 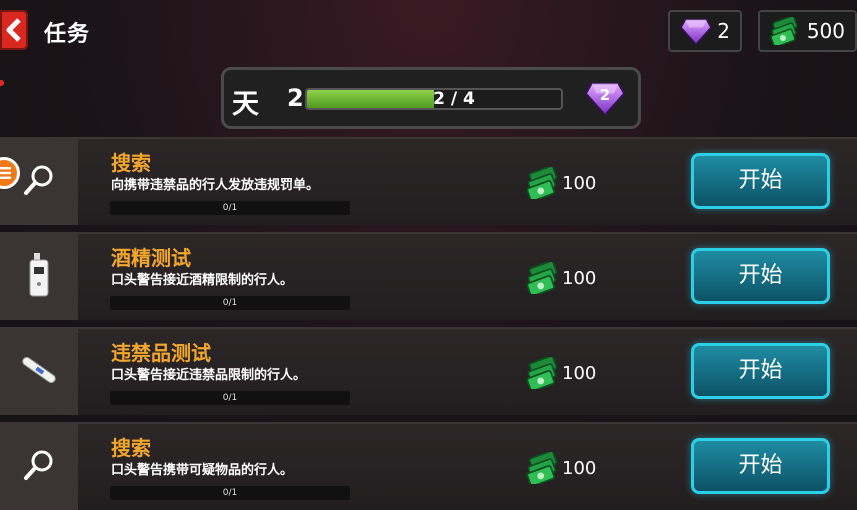 I want to click on chevron-left-icon, so click(x=13, y=30).